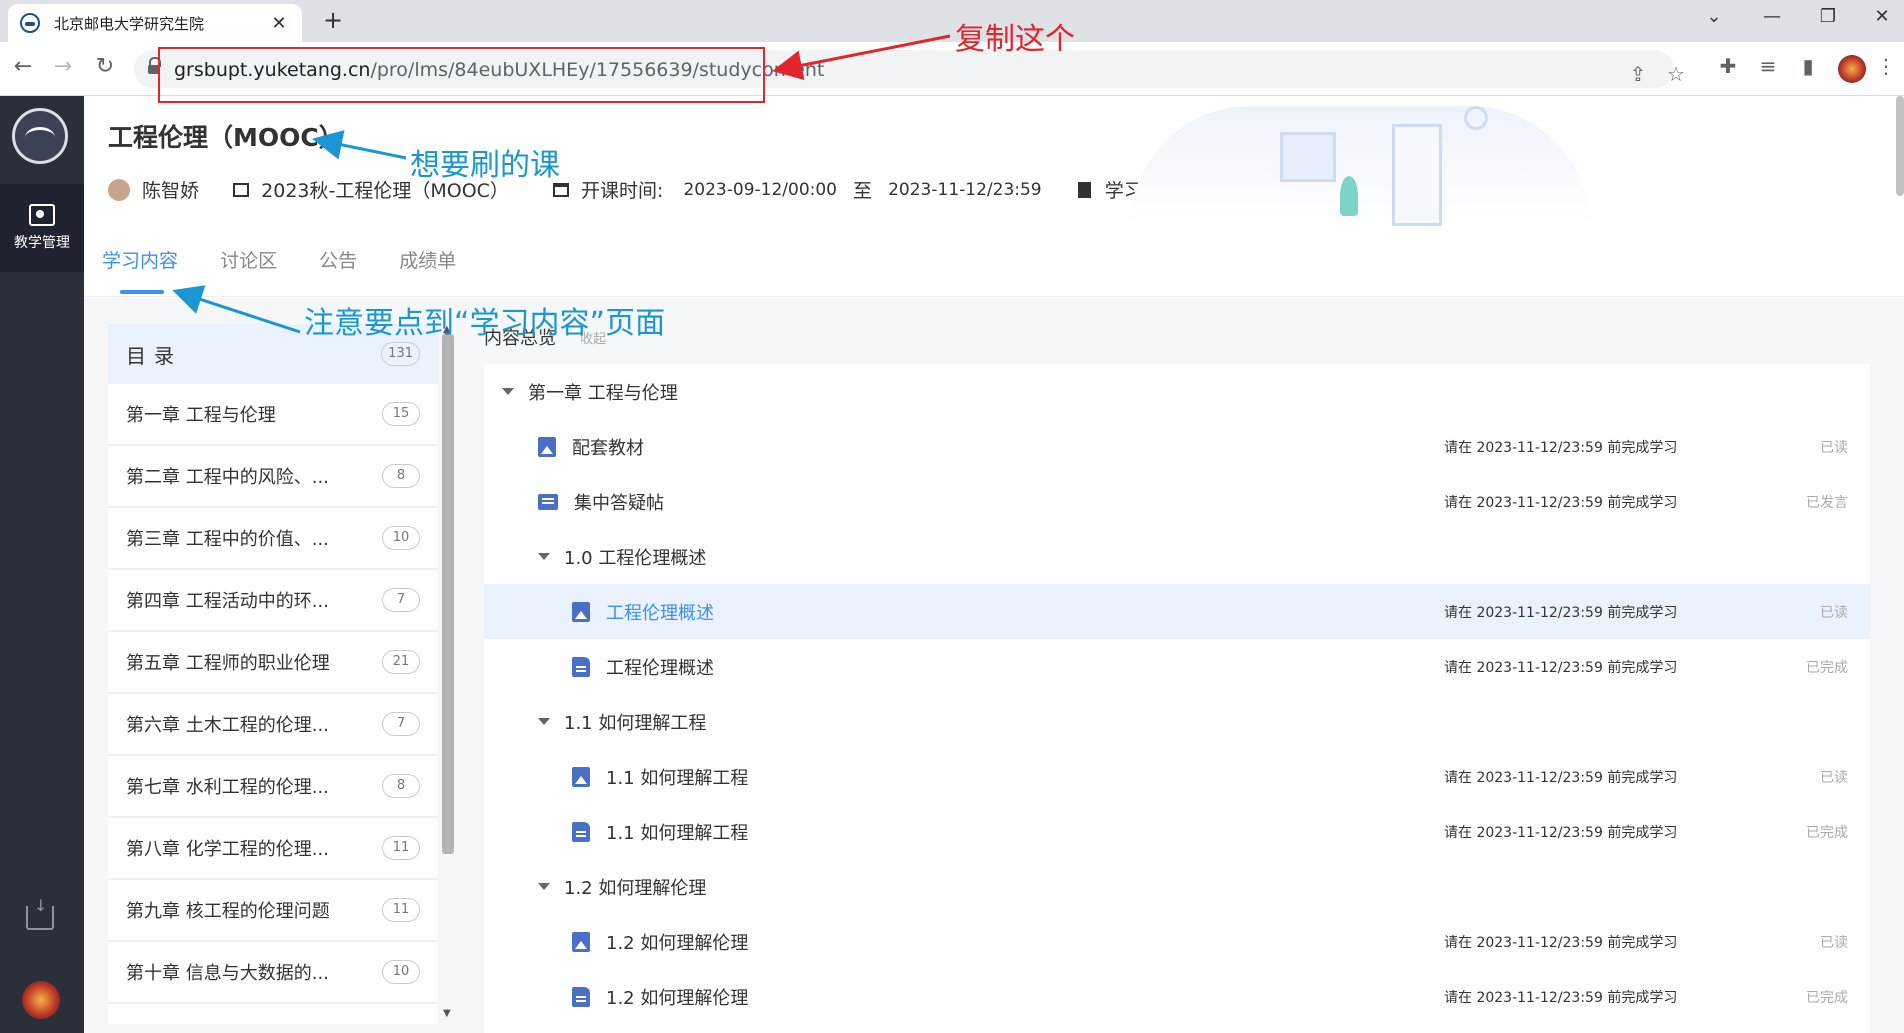  What do you see at coordinates (603, 393) in the screenshot?
I see `row-label: 第一章 工程与伦理` at bounding box center [603, 393].